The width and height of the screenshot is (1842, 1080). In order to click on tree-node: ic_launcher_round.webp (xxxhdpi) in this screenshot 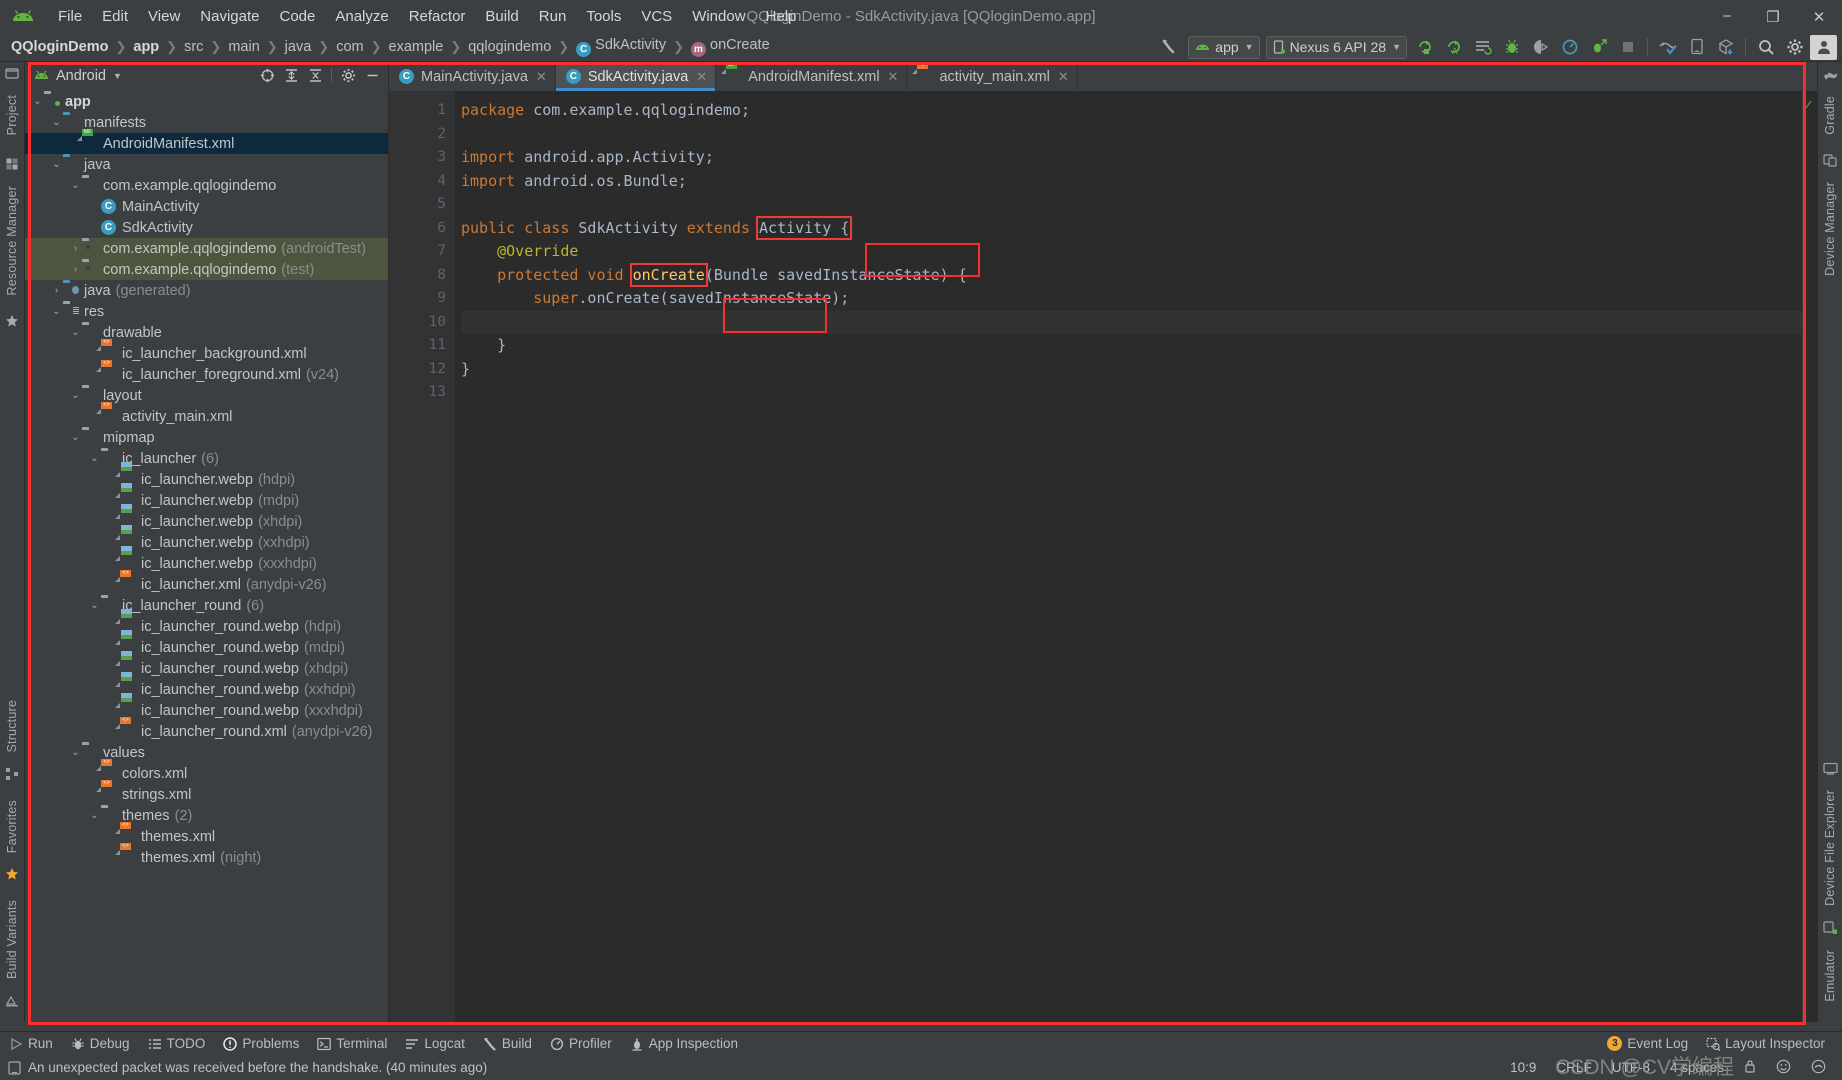, I will do `click(206, 706)`.